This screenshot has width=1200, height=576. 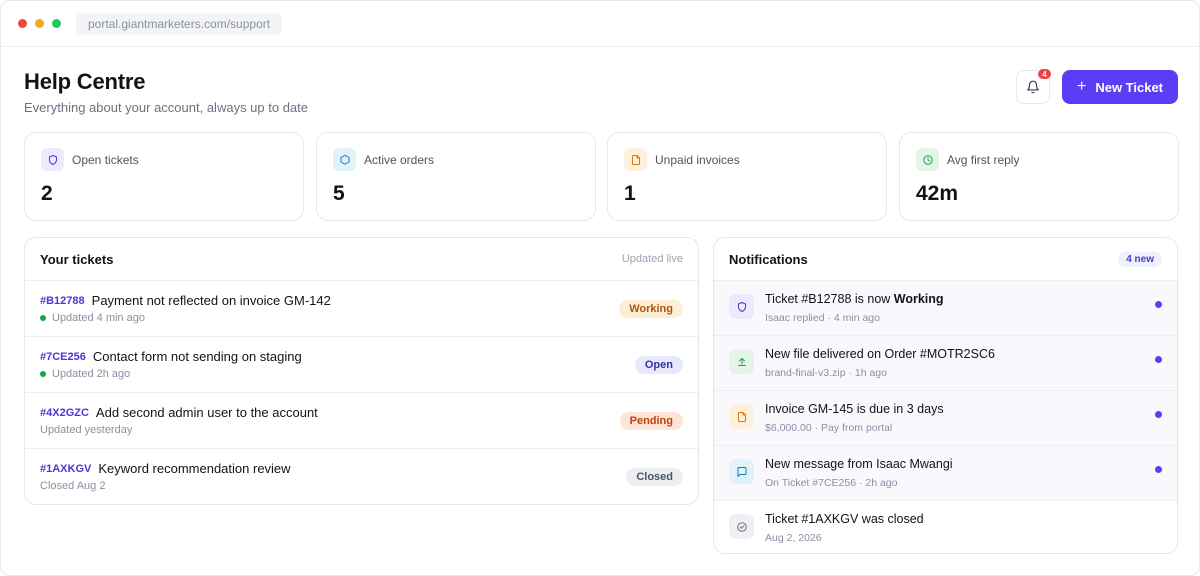 I want to click on notifications-panel-header: Notifications 4 new, so click(x=945, y=259).